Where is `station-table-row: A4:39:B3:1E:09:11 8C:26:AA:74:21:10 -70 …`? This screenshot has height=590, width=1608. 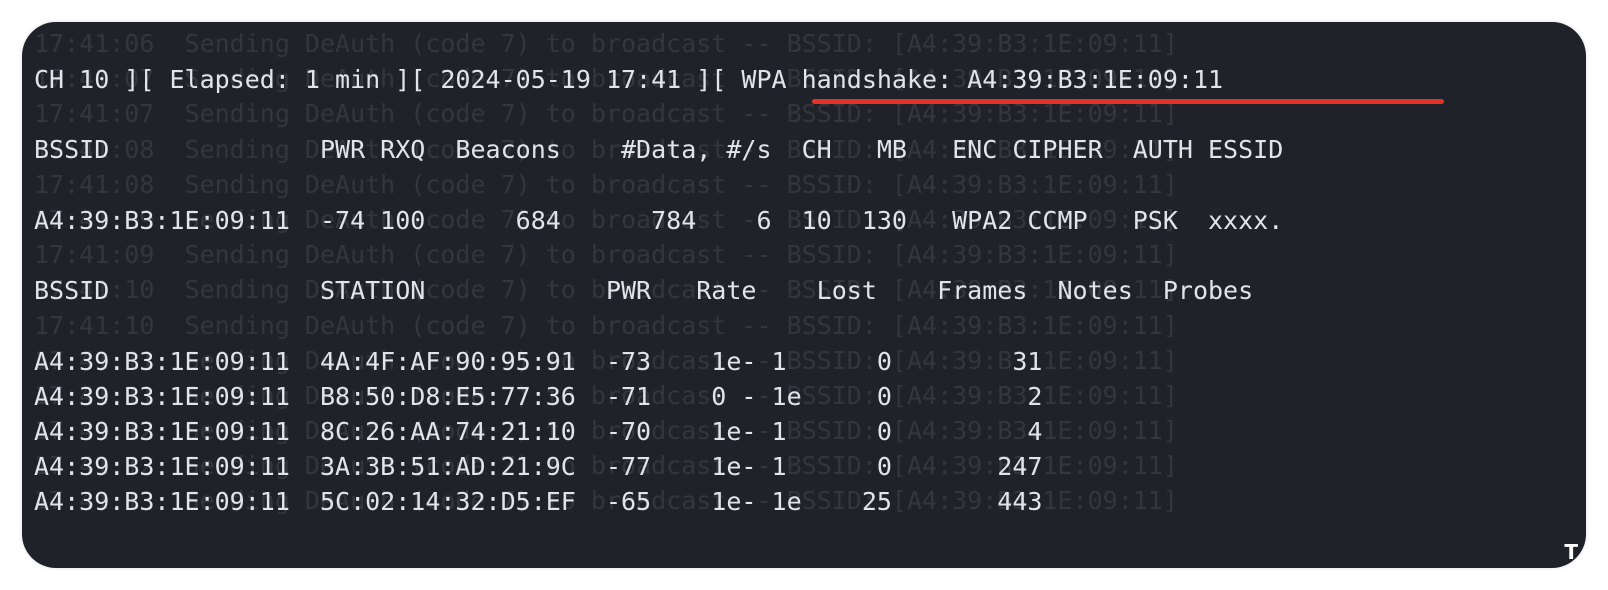
station-table-row: A4:39:B3:1E:09:11 8C:26:AA:74:21:10 -70 … is located at coordinates (538, 431).